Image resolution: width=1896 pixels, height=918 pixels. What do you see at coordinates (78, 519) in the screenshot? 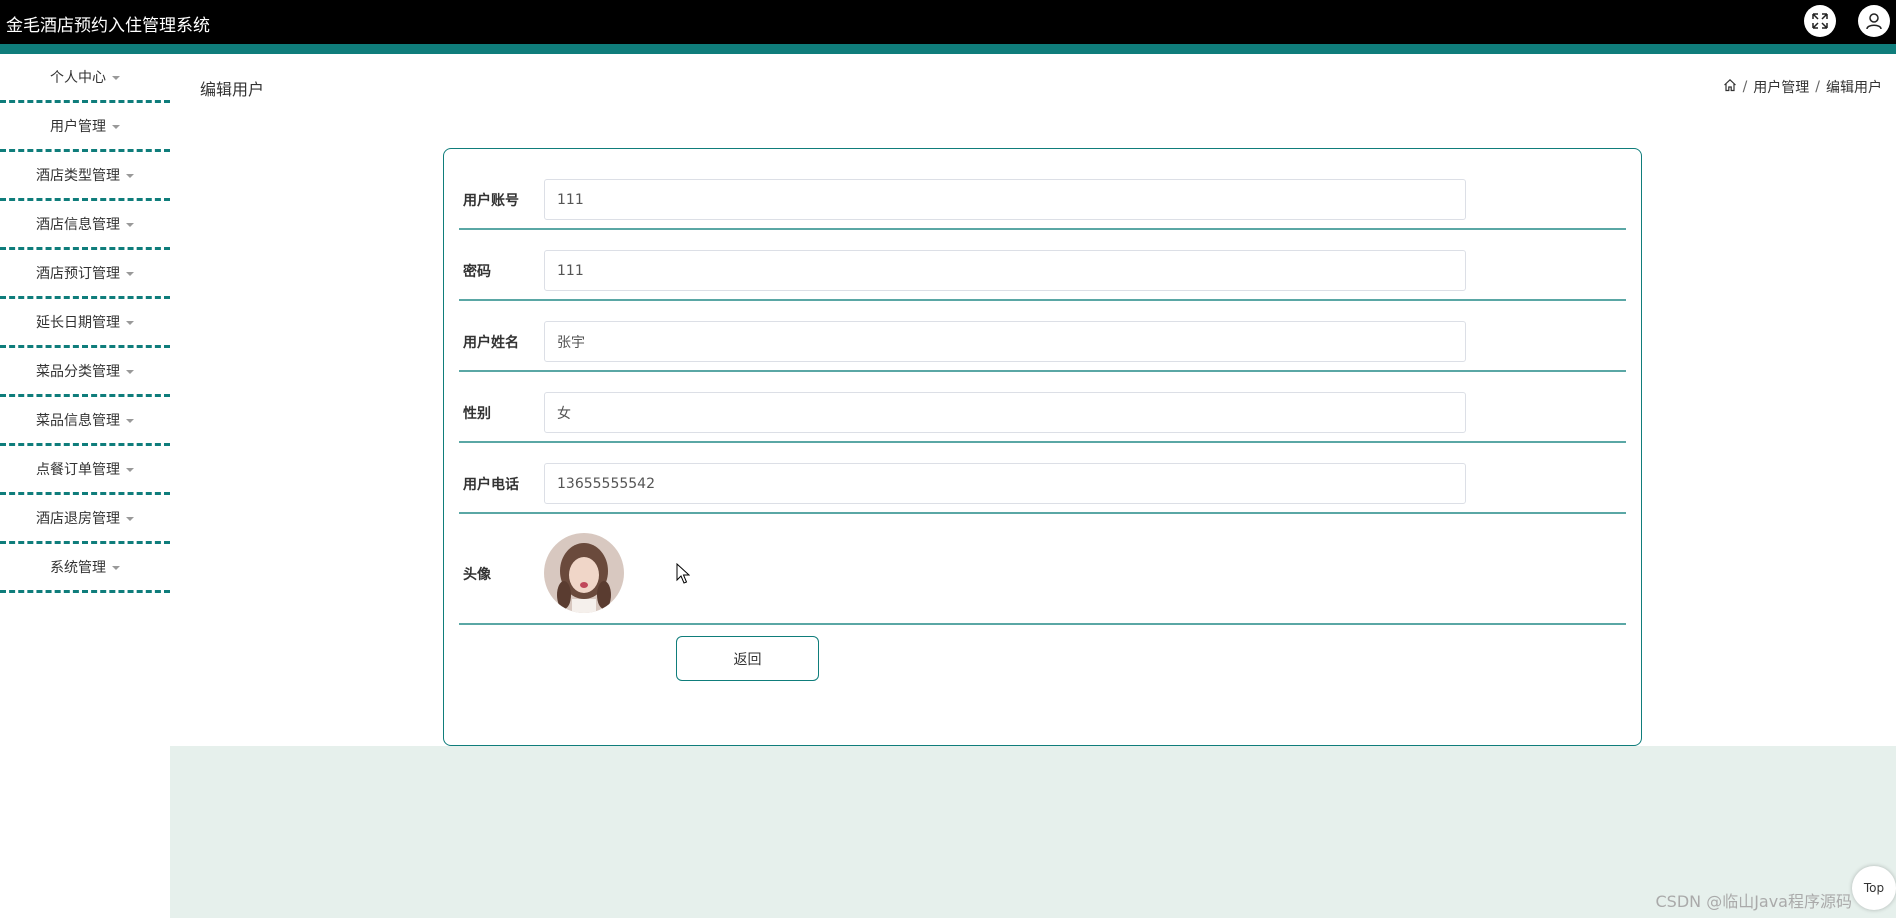
I see `sidebar-item-label: 酒店退房管理` at bounding box center [78, 519].